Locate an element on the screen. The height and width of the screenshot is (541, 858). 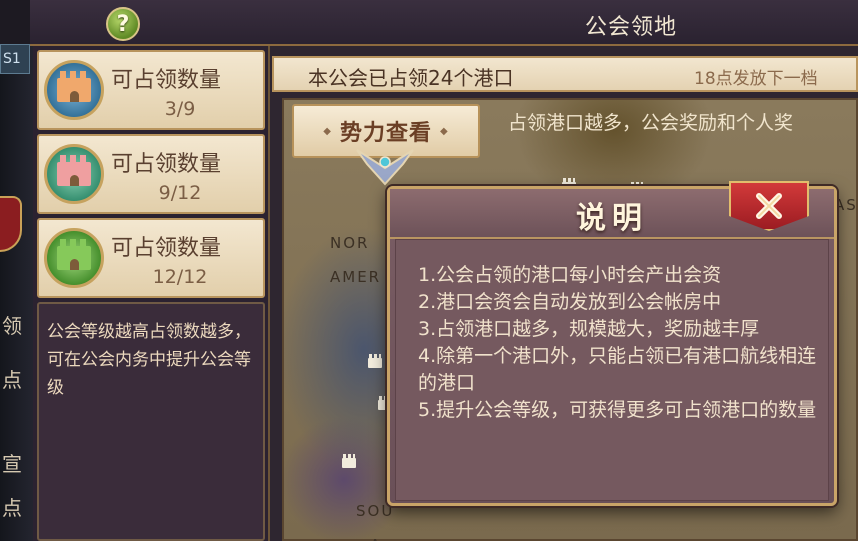
quota-card-tier1: 可占领数量 3/9 is located at coordinates (151, 90).